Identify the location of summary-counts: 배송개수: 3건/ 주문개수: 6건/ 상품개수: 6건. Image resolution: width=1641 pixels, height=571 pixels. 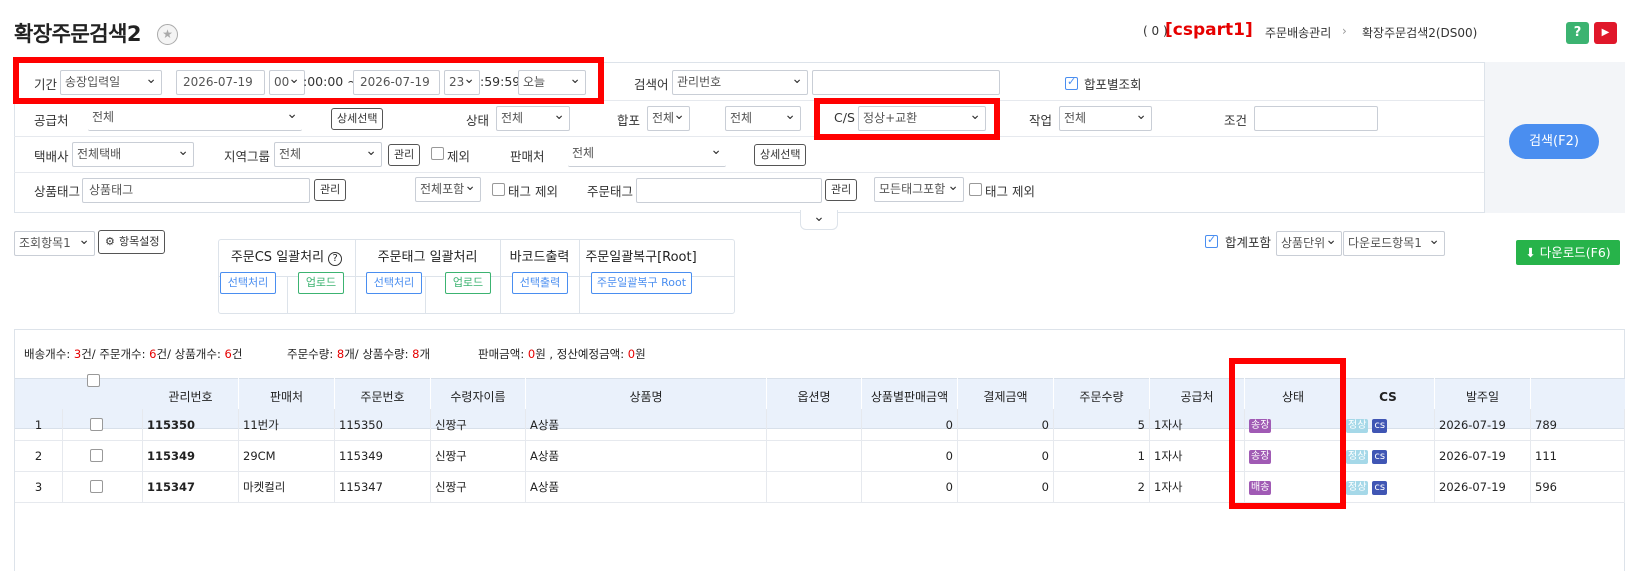
(133, 354).